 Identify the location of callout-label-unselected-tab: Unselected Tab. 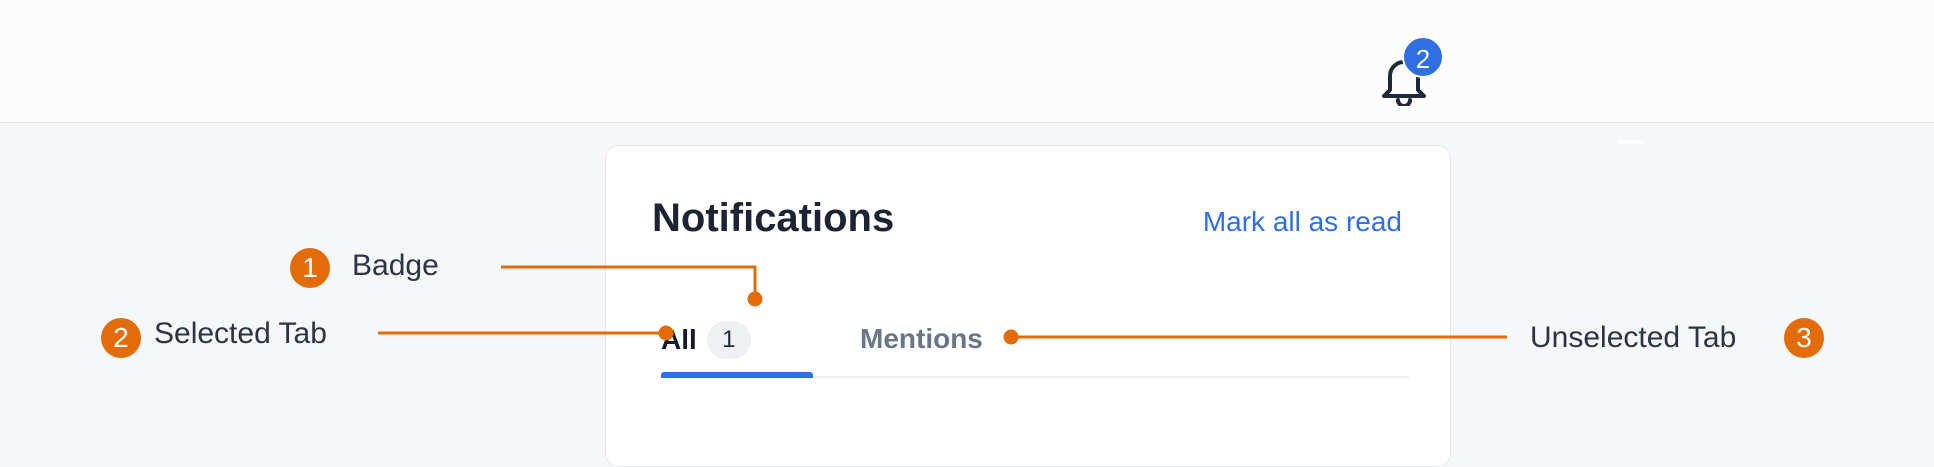
(1633, 337).